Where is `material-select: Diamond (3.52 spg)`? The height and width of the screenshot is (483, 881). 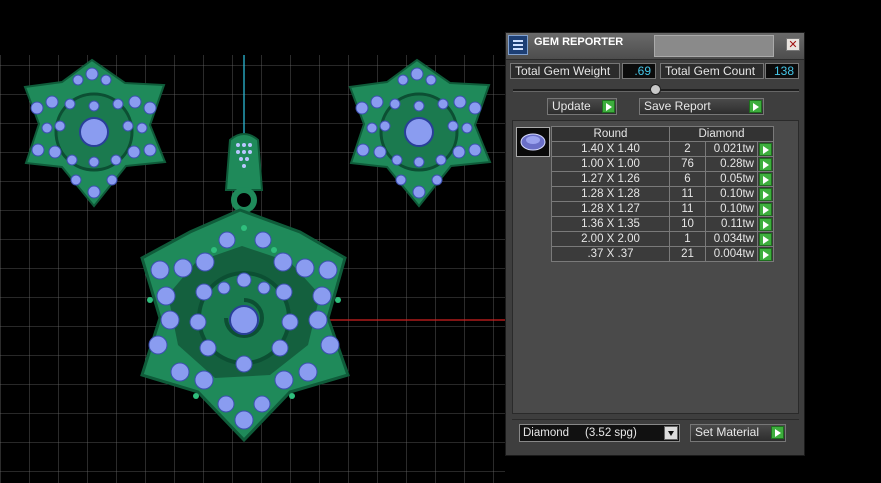
material-select: Diamond (3.52 spg) is located at coordinates (599, 433).